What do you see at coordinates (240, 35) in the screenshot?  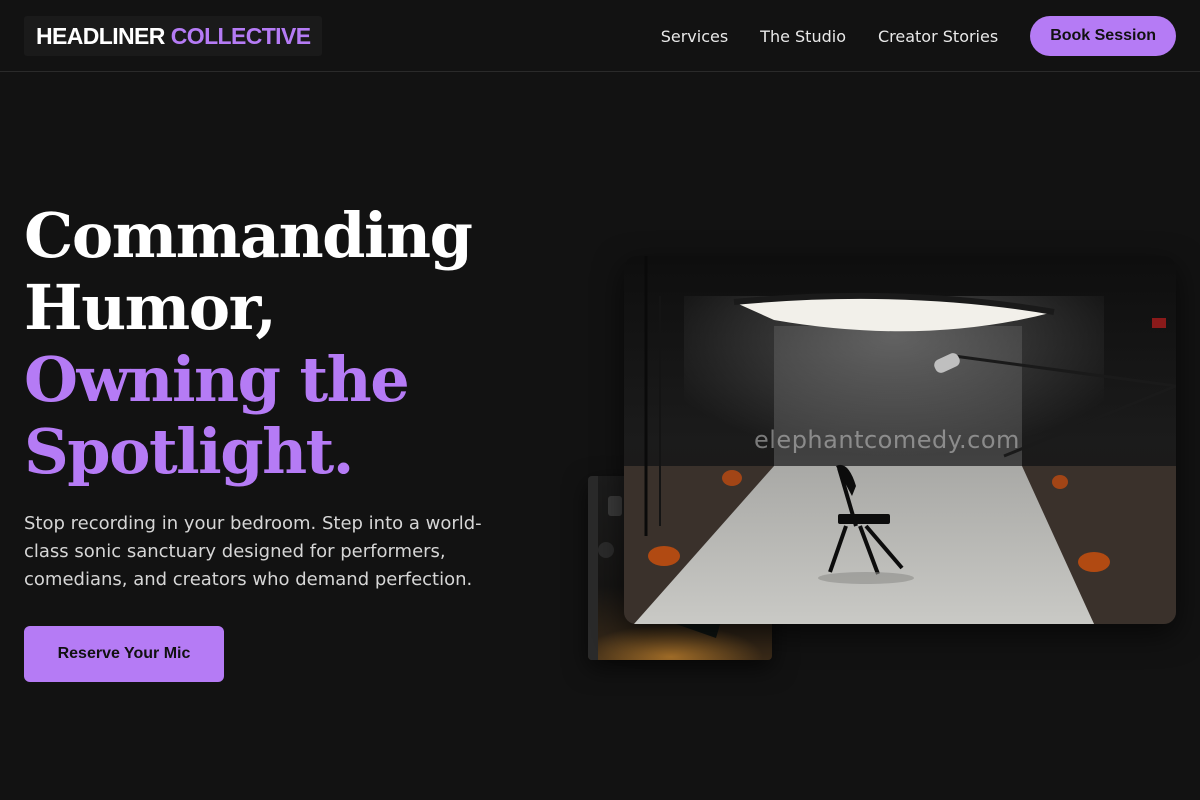 I see `brand-name-part2: COLLECTIVE` at bounding box center [240, 35].